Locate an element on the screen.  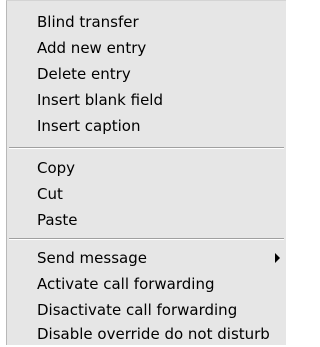
menu-item-activate-call-forwarding: Activate call forwarding is located at coordinates (146, 284).